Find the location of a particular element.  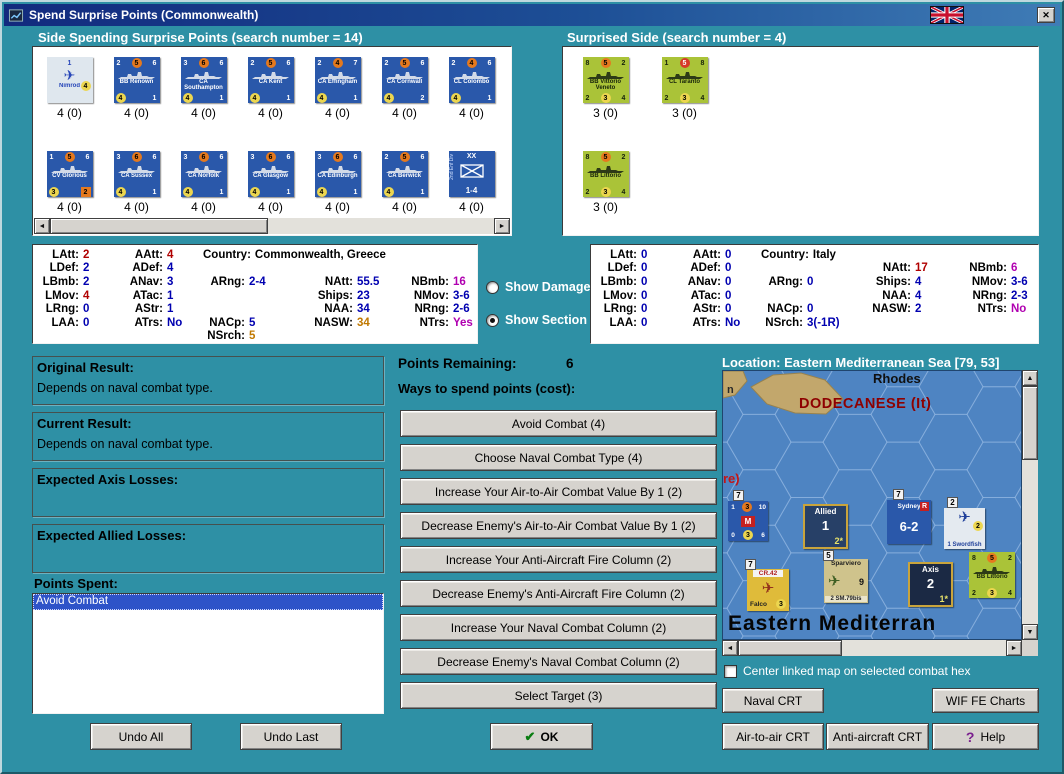

scroll-down-arrow: ▼ is located at coordinates (1030, 632).